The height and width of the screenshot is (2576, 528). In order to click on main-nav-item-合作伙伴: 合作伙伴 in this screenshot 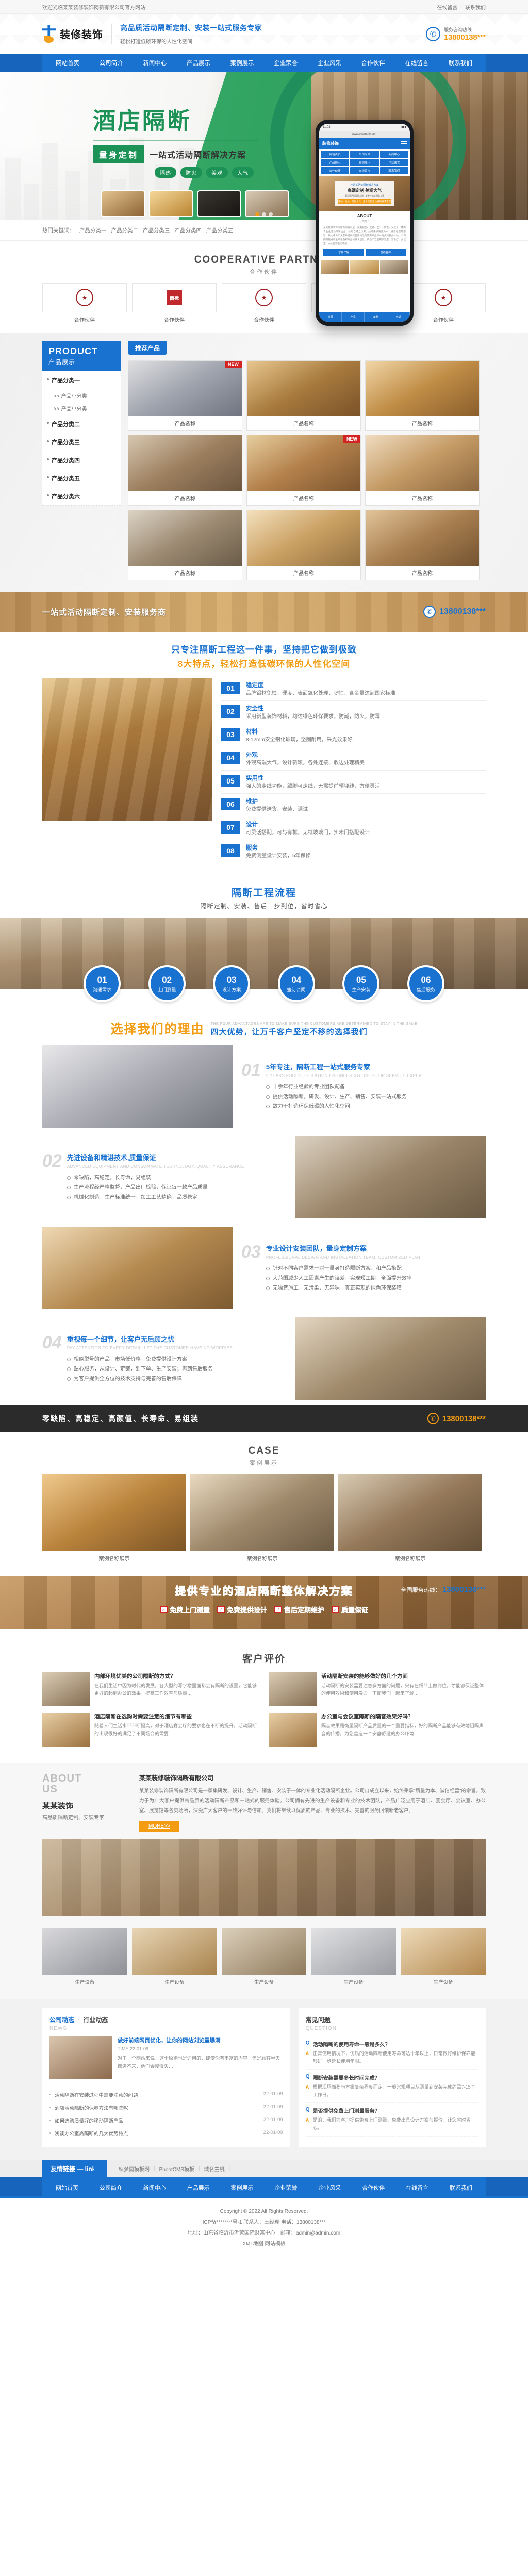, I will do `click(373, 63)`.